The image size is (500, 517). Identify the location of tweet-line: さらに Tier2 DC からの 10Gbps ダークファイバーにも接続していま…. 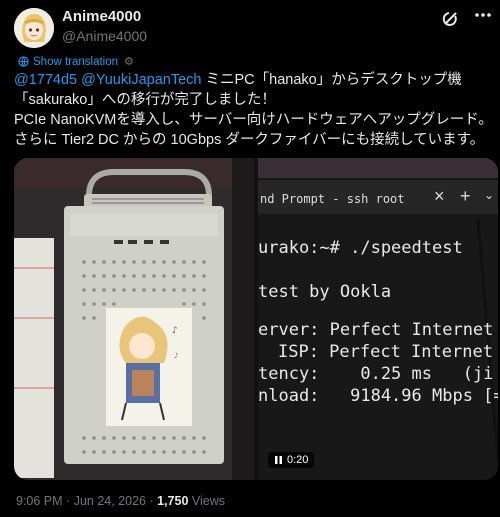
(249, 140).